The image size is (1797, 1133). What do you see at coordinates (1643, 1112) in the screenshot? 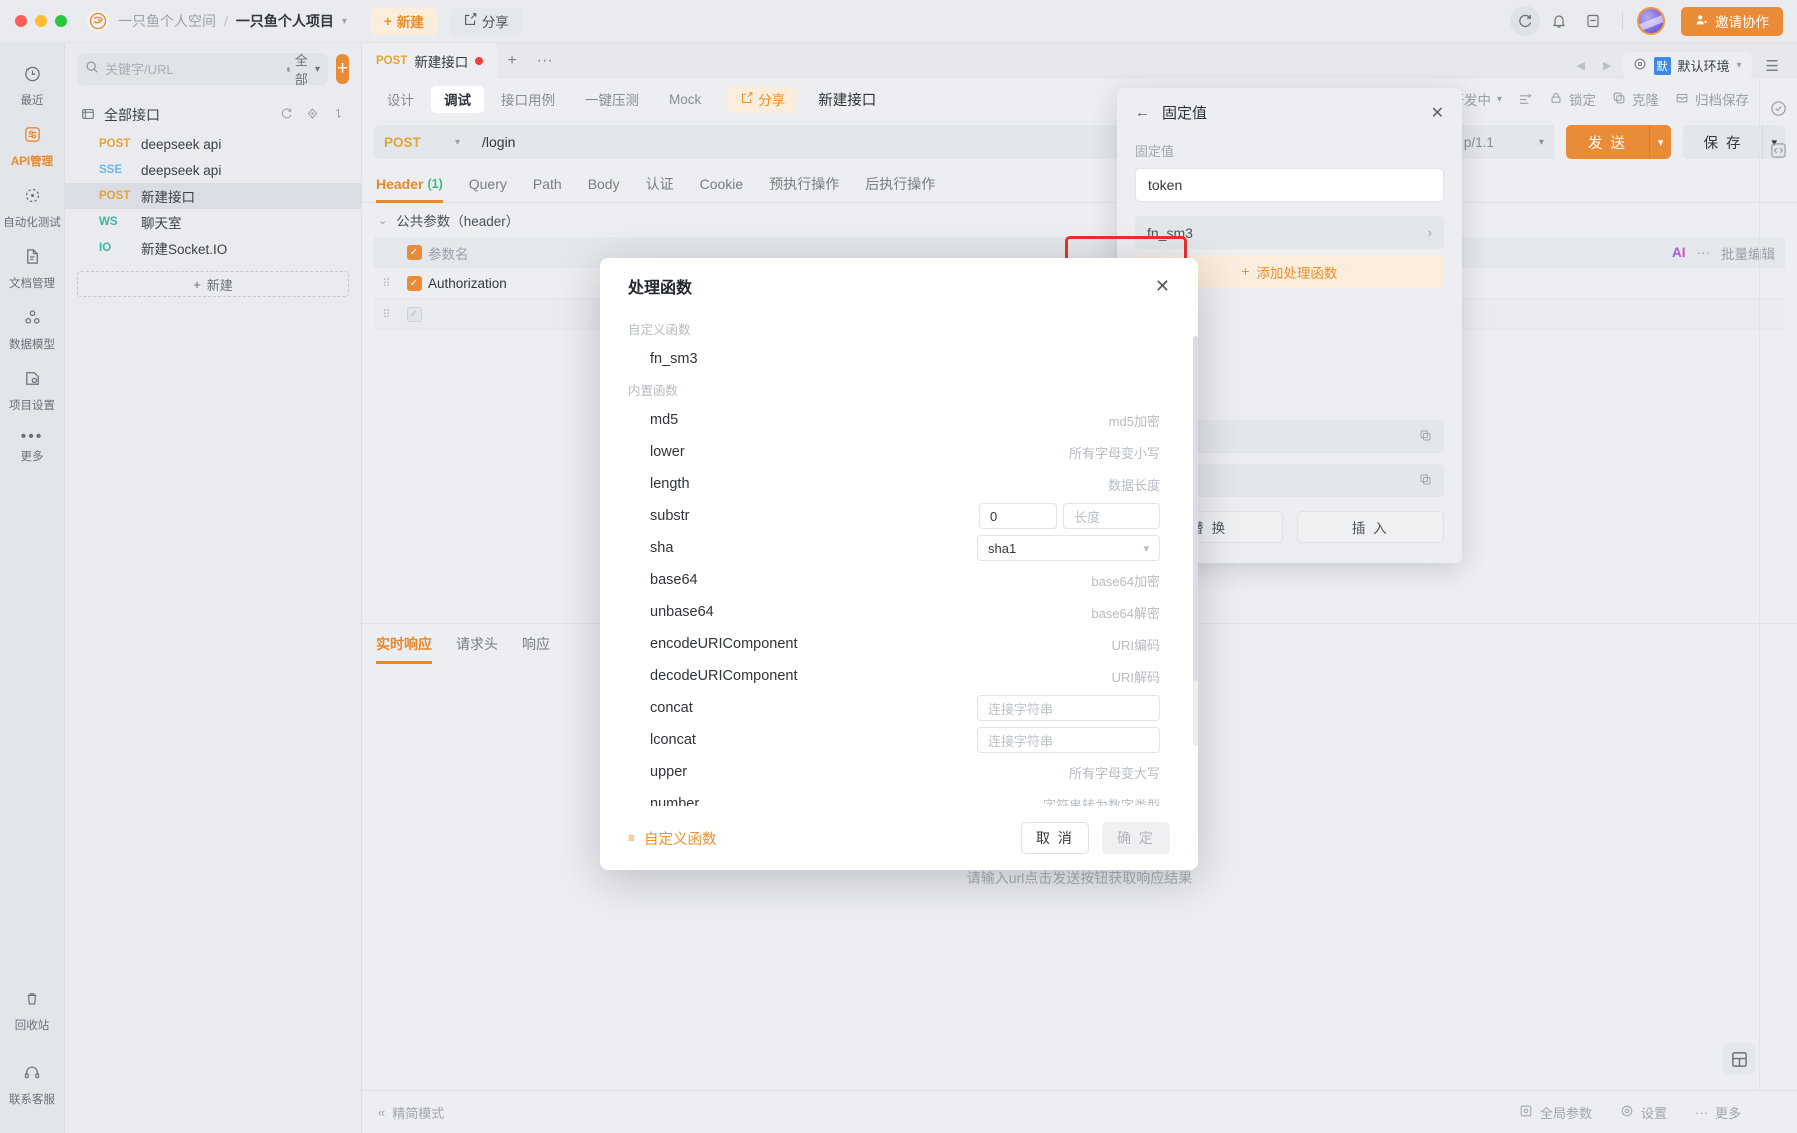
I see `settings-button: 设置` at bounding box center [1643, 1112].